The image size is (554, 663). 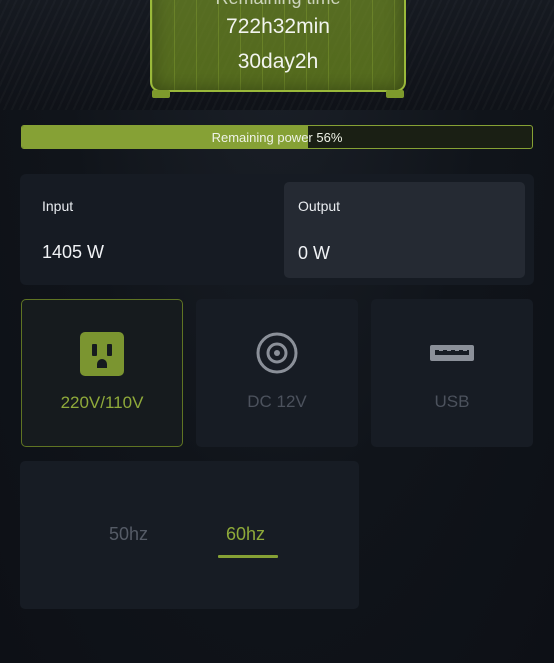 I want to click on output-value: 0 W, so click(x=314, y=253).